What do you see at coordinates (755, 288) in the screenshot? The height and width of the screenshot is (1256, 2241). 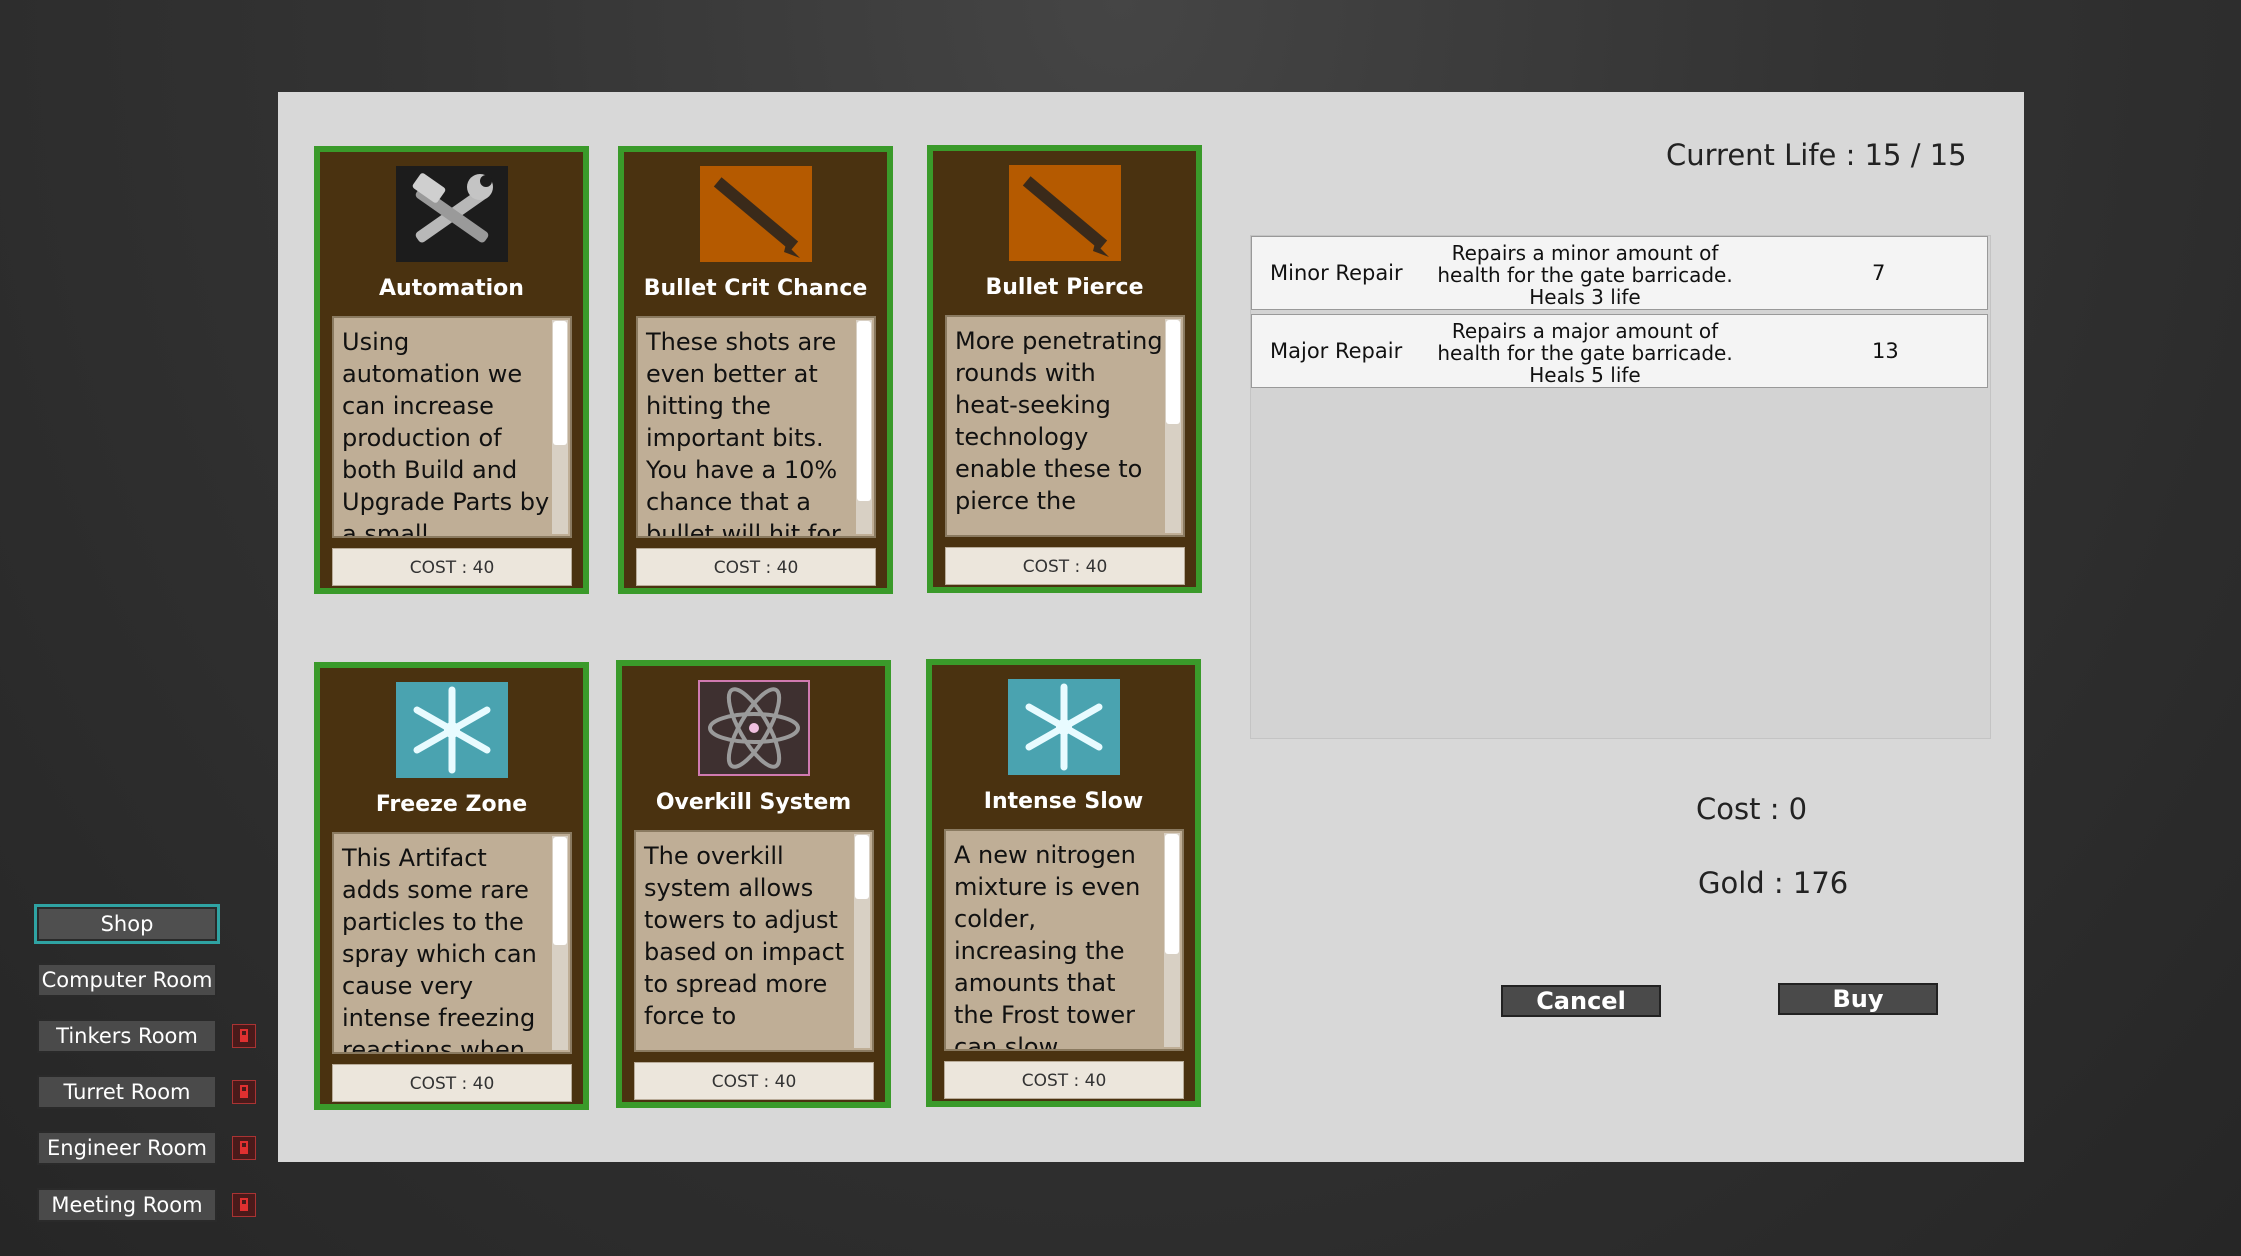 I see `card-title: Bullet Crit Chance` at bounding box center [755, 288].